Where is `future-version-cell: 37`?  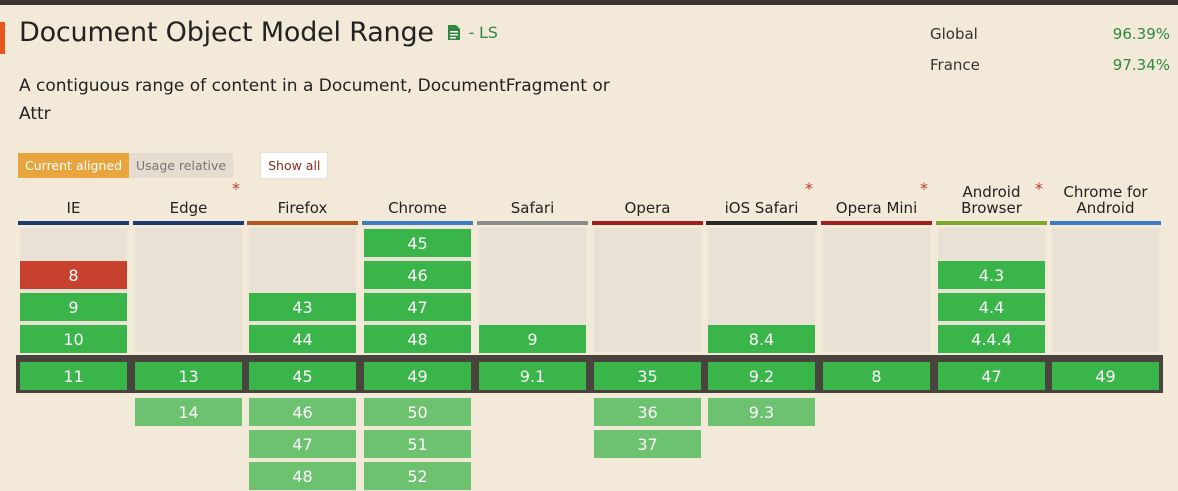 future-version-cell: 37 is located at coordinates (647, 444).